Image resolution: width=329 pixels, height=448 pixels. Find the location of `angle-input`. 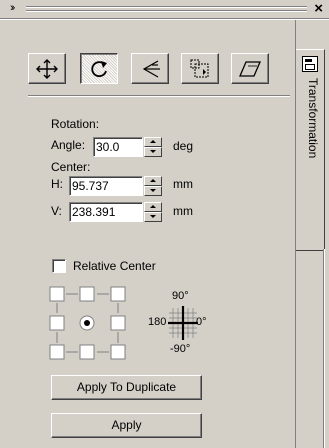

angle-input is located at coordinates (118, 147).